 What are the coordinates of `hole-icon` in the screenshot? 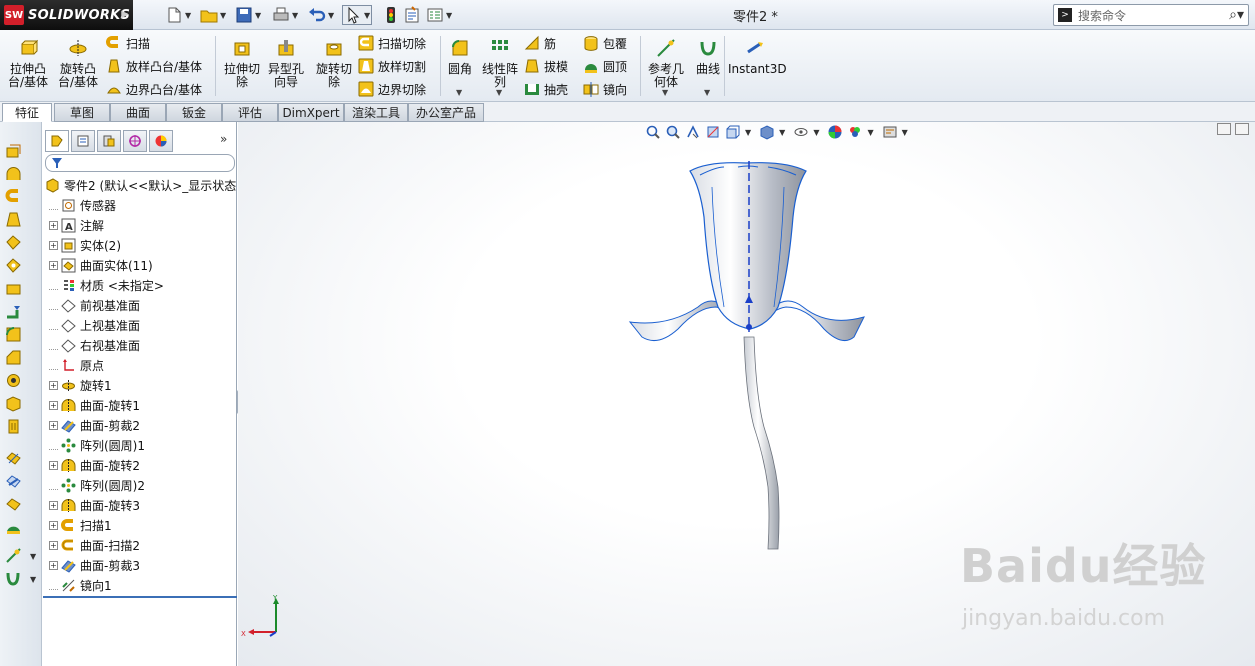 It's located at (13, 380).